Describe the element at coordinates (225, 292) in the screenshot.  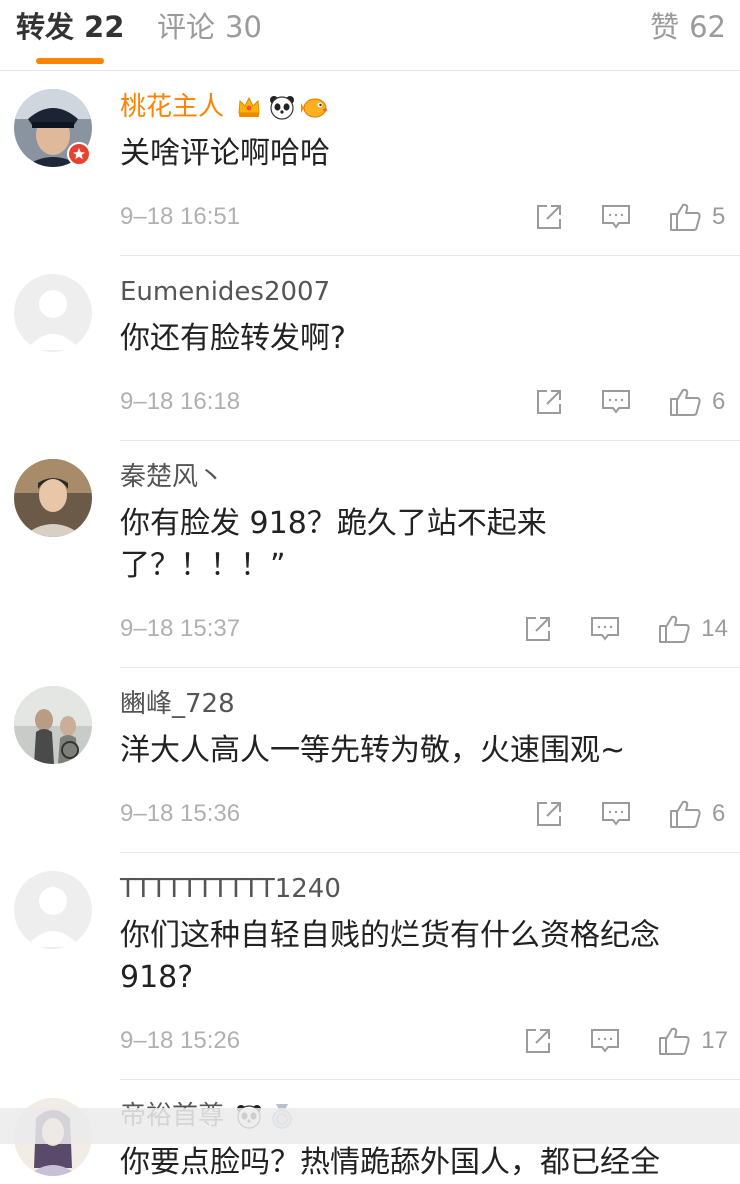
I see `username: Eumenides2007` at that location.